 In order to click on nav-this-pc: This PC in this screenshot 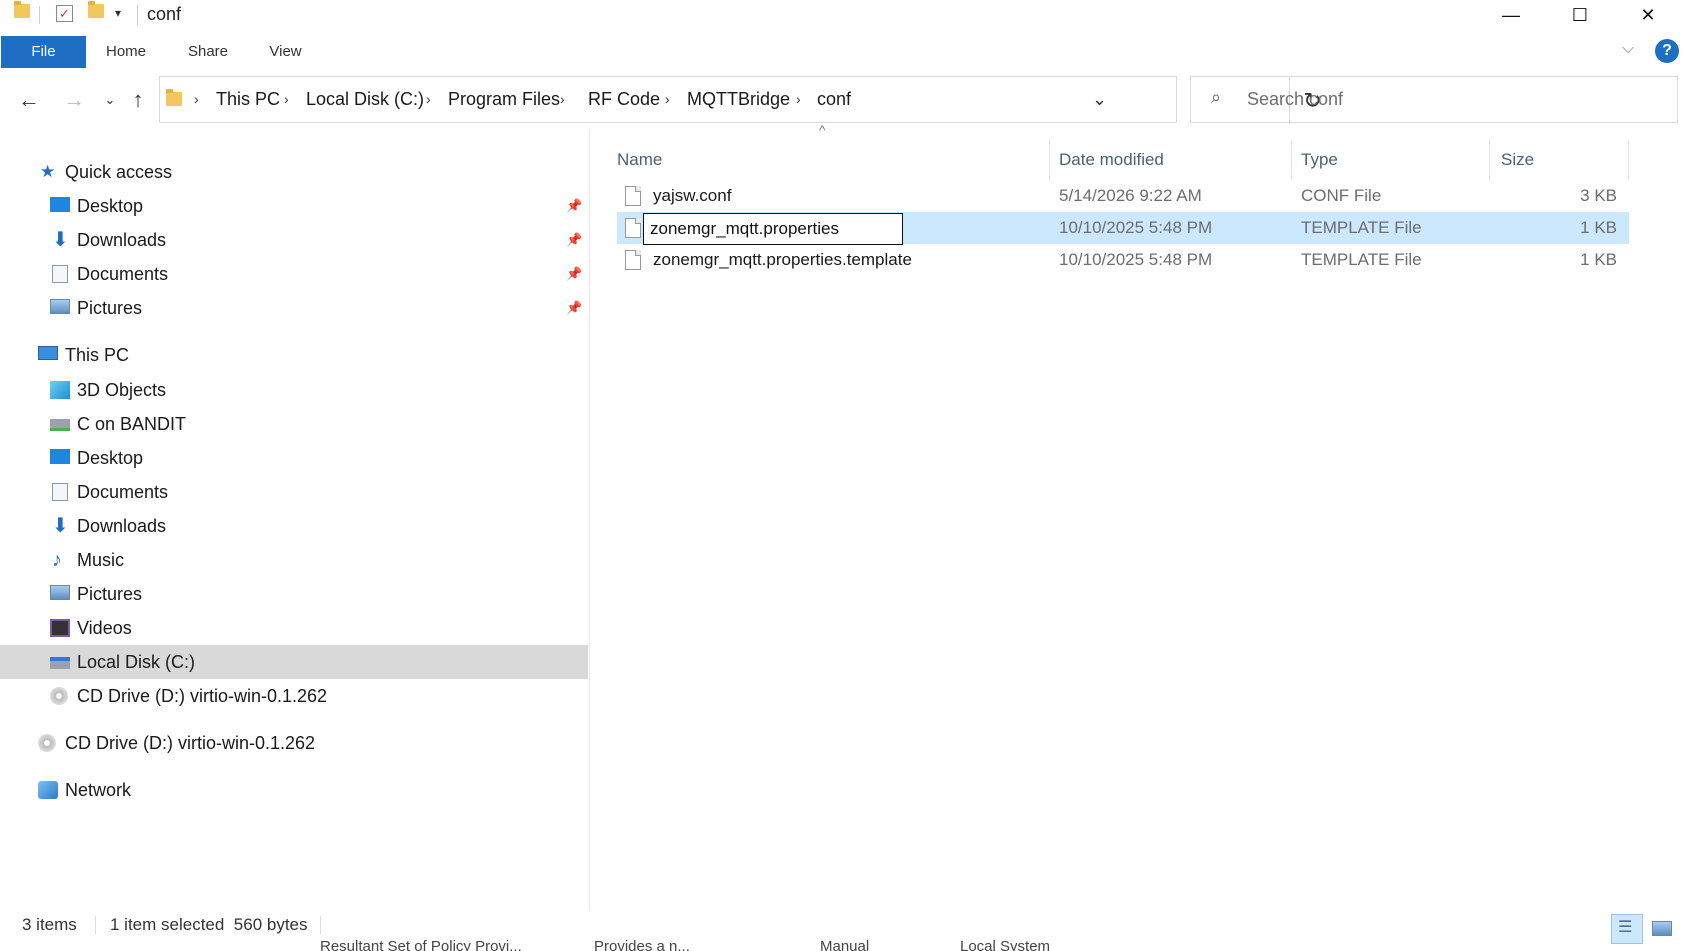, I will do `click(294, 355)`.